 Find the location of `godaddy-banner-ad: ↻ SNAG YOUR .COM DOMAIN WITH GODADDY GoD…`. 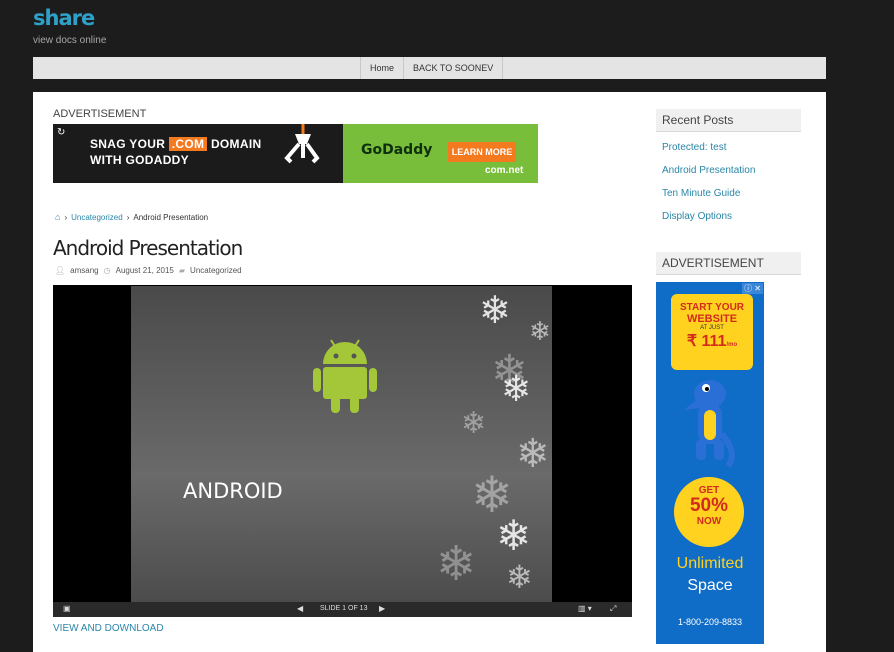

godaddy-banner-ad: ↻ SNAG YOUR .COM DOMAIN WITH GODADDY GoD… is located at coordinates (295, 153).